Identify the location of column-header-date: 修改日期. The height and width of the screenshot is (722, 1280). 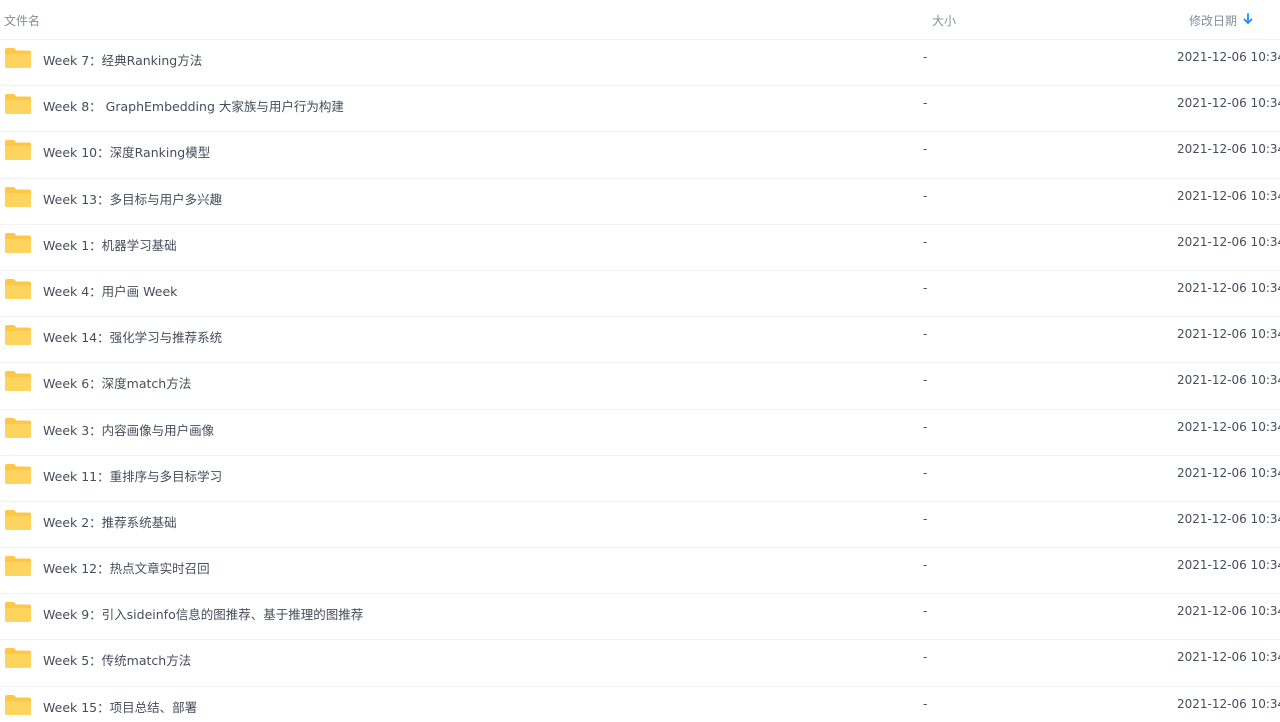
(1213, 20).